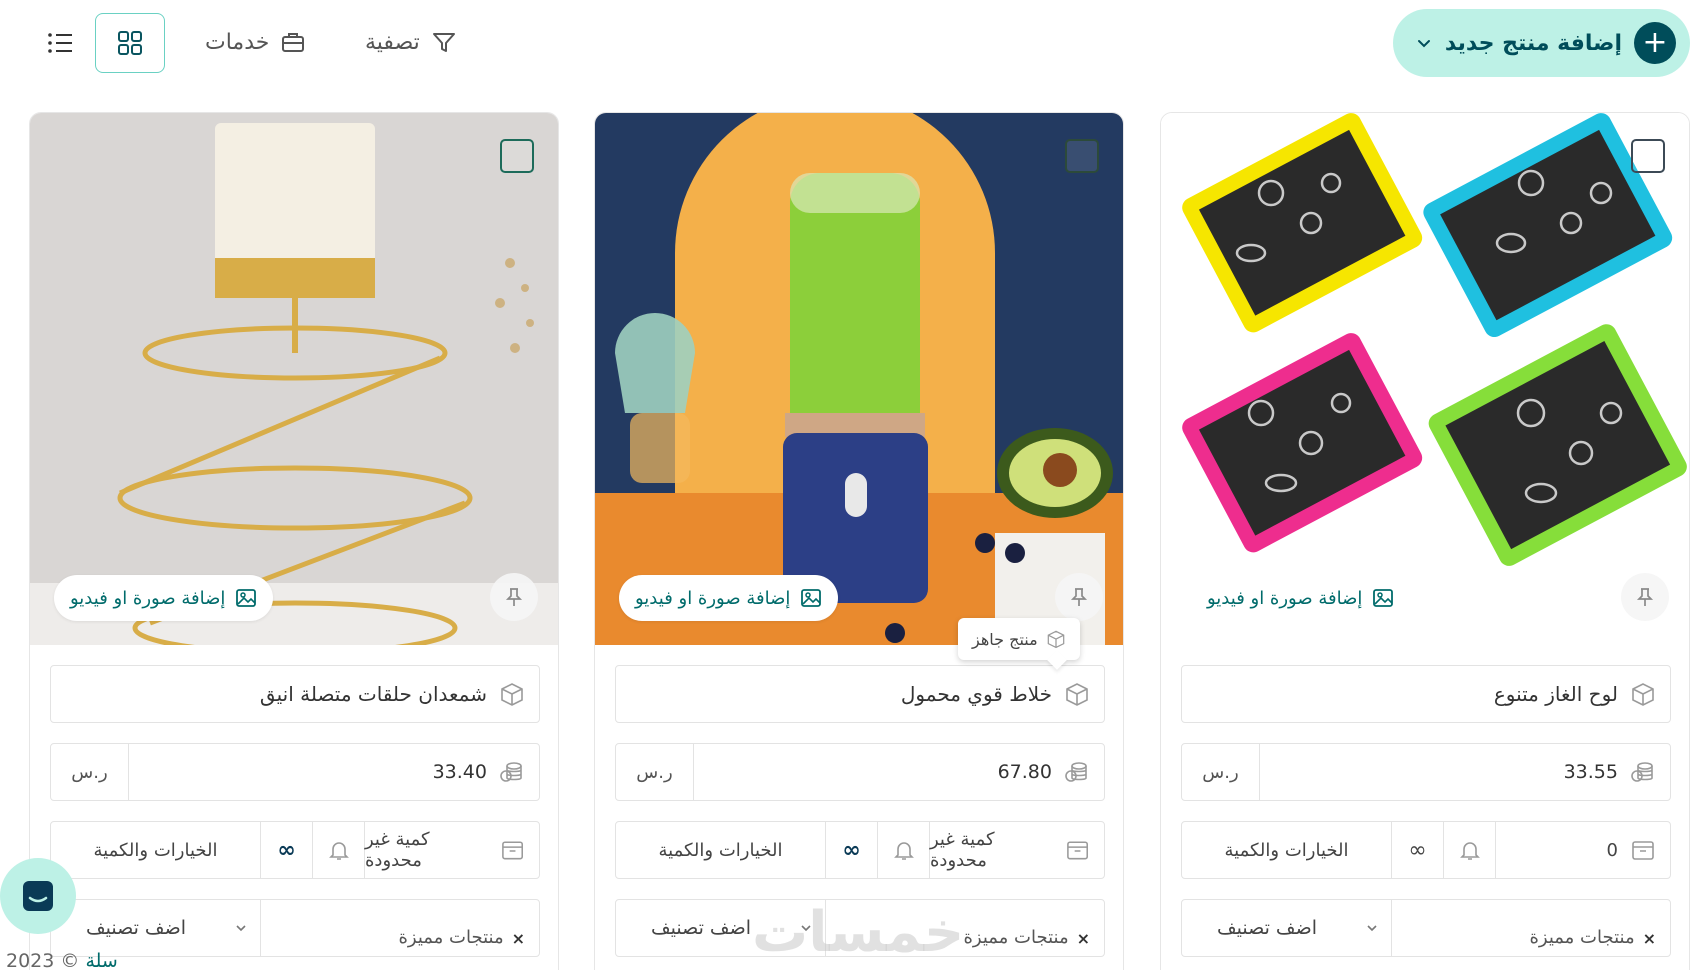 Image resolution: width=1700 pixels, height=970 pixels. Describe the element at coordinates (1590, 772) in the screenshot. I see `price-value: 33.55` at that location.